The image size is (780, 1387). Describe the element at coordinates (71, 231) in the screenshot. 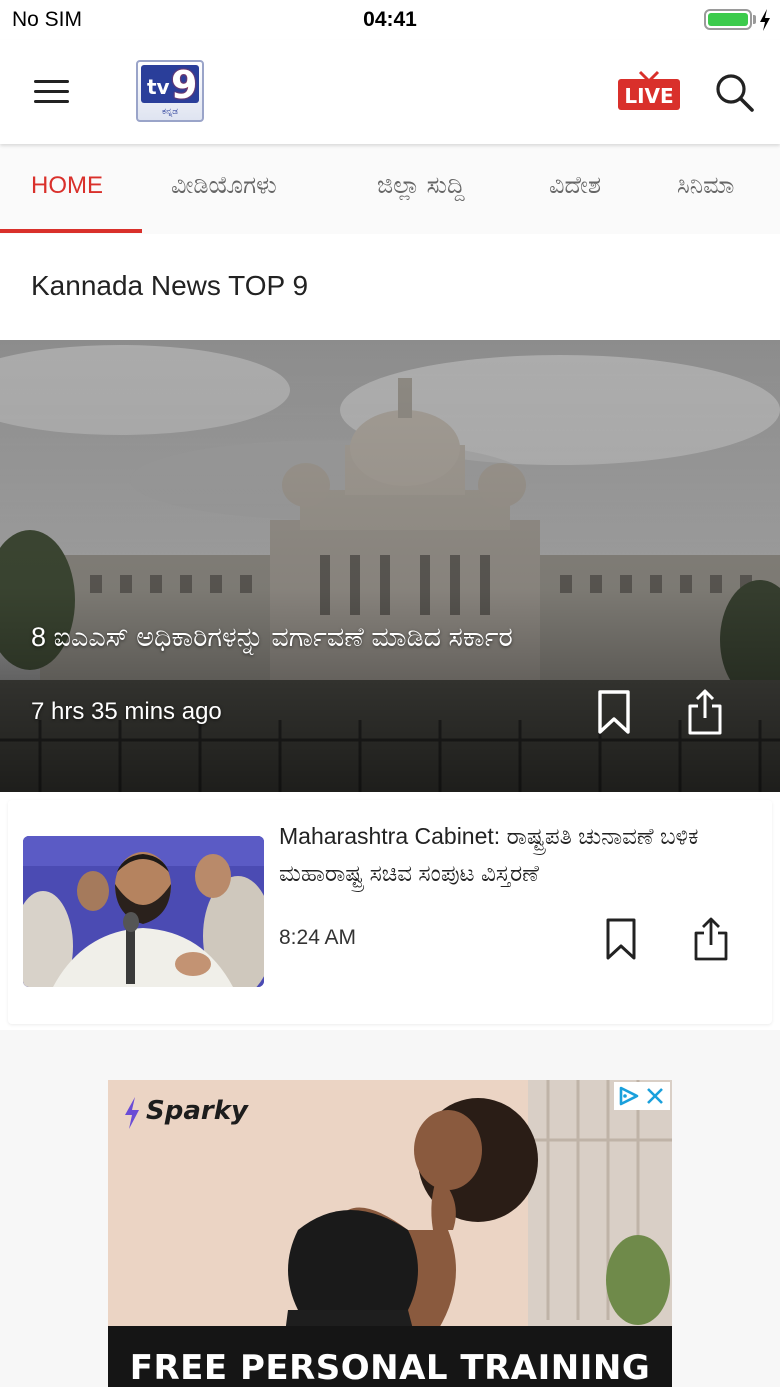

I see `active-tab-indicator` at that location.